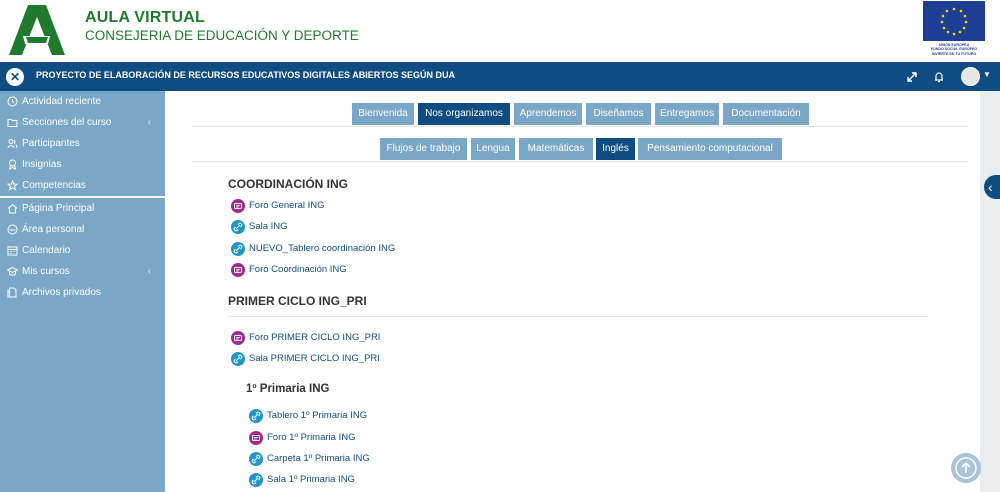 Image resolution: width=1000 pixels, height=492 pixels. Describe the element at coordinates (618, 114) in the screenshot. I see `tab-disenamos: Diseñamos` at that location.